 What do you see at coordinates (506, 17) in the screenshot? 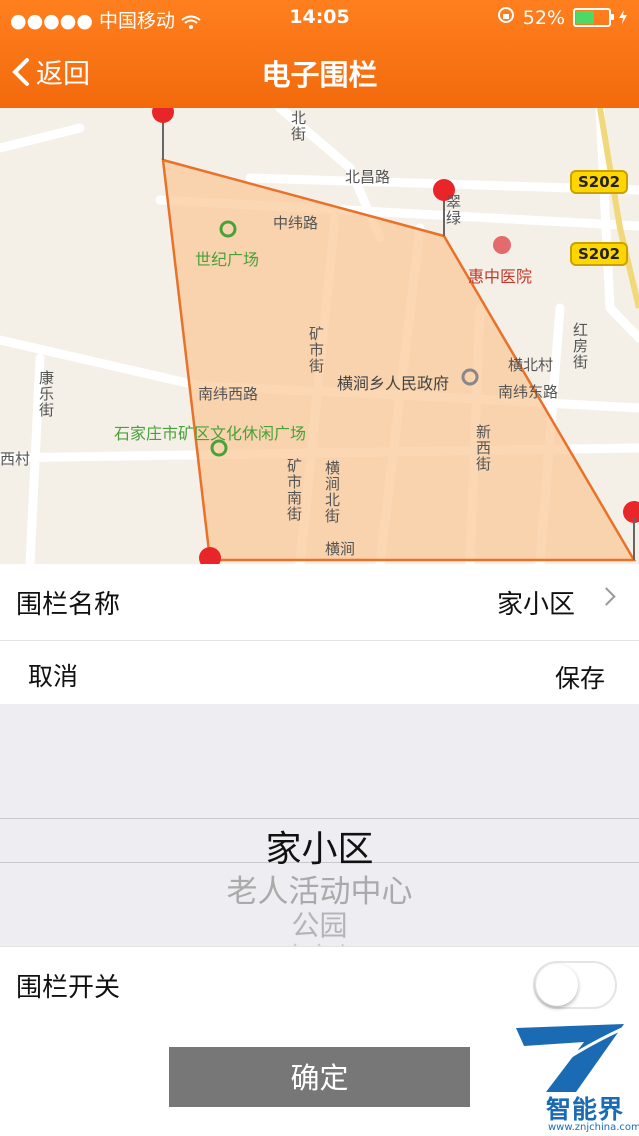
I see `rotation-lock-icon` at bounding box center [506, 17].